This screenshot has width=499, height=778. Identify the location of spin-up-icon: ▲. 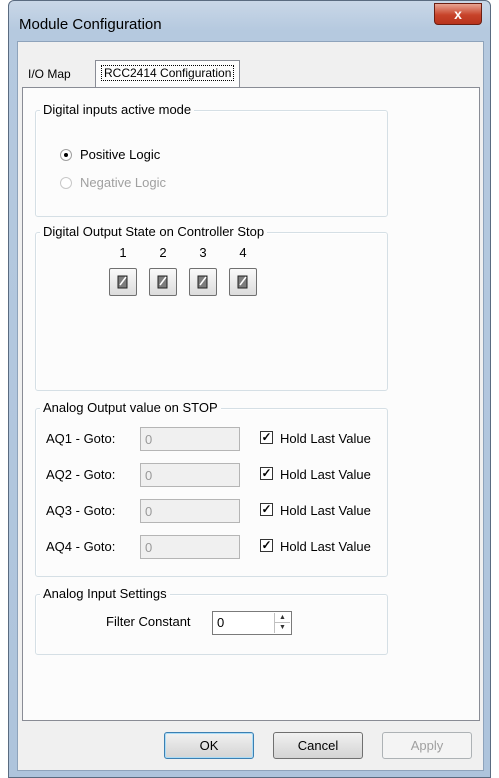
(282, 618).